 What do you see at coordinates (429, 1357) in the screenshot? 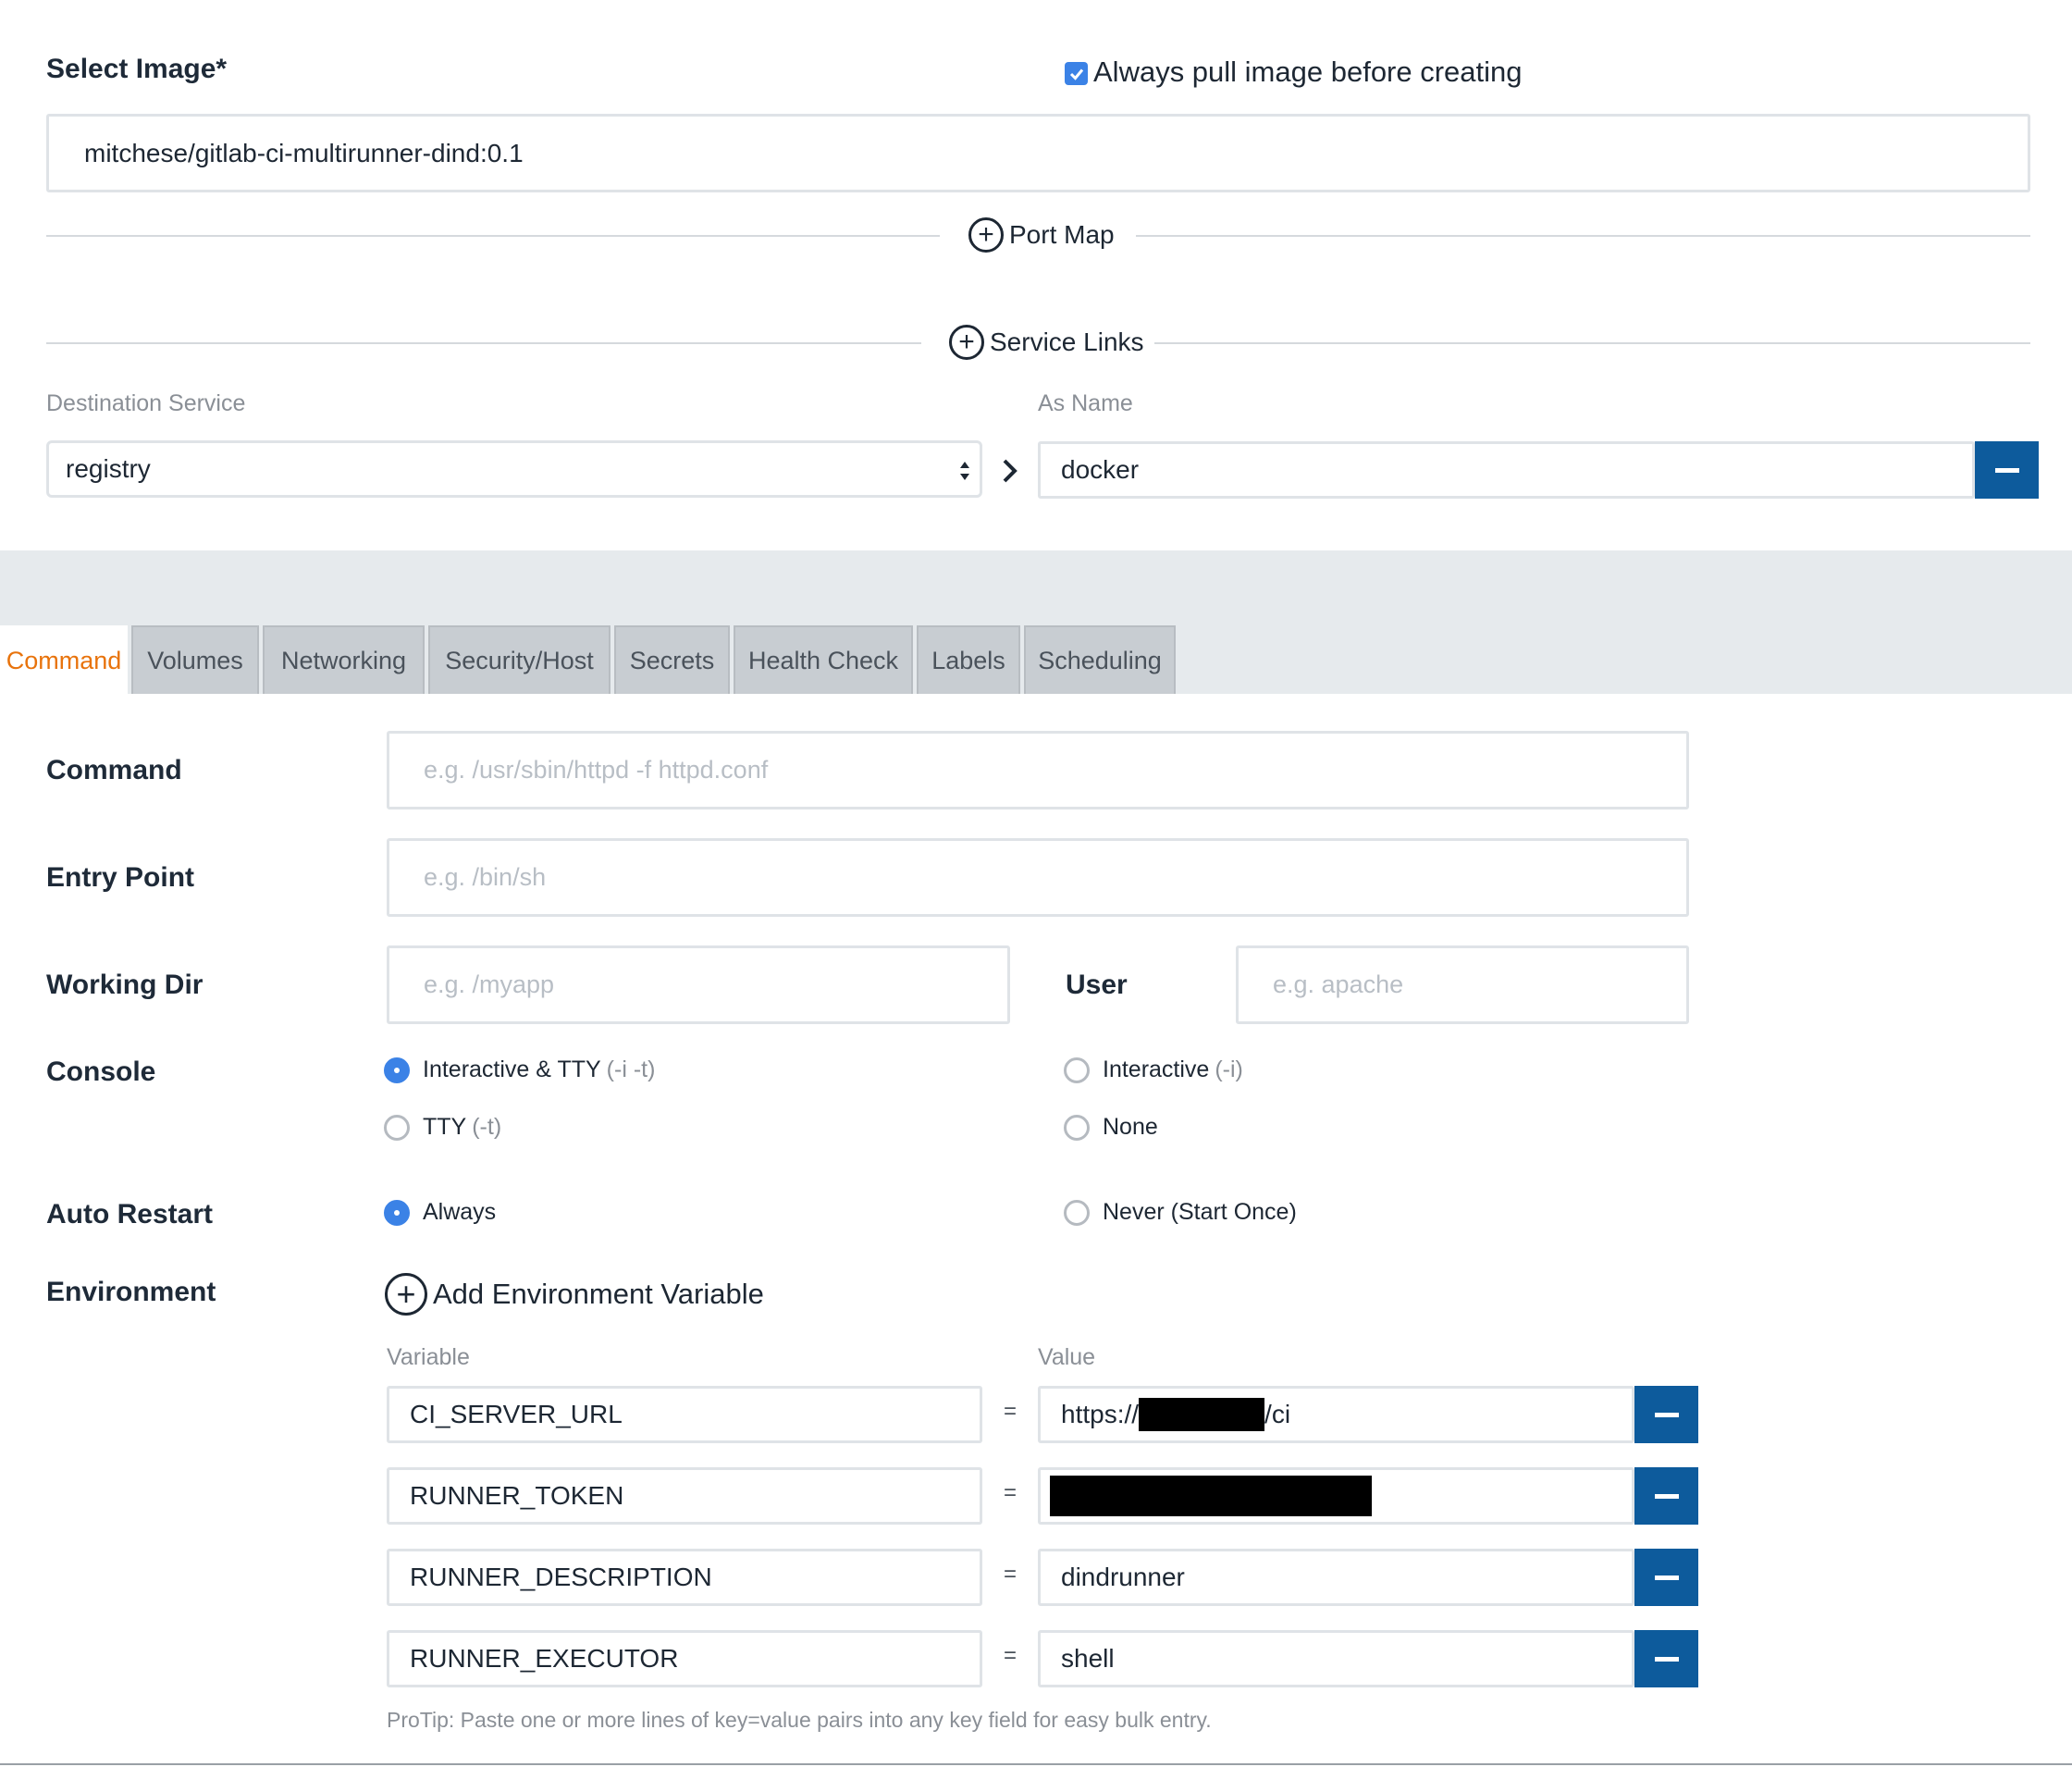
I see `variable-header: Variable` at bounding box center [429, 1357].